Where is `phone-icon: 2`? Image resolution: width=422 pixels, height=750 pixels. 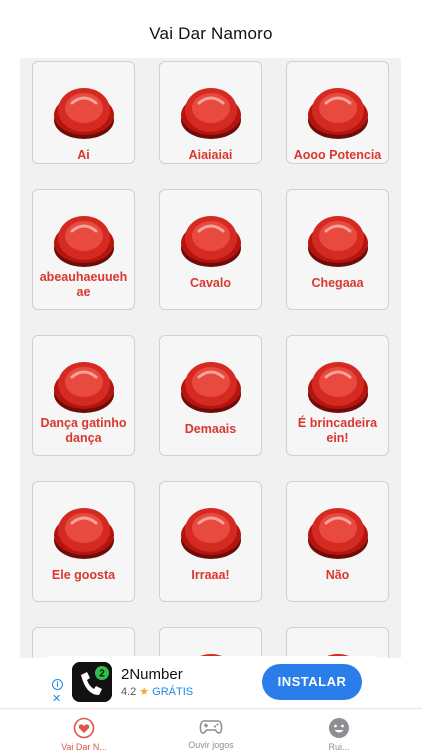 phone-icon: 2 is located at coordinates (92, 682).